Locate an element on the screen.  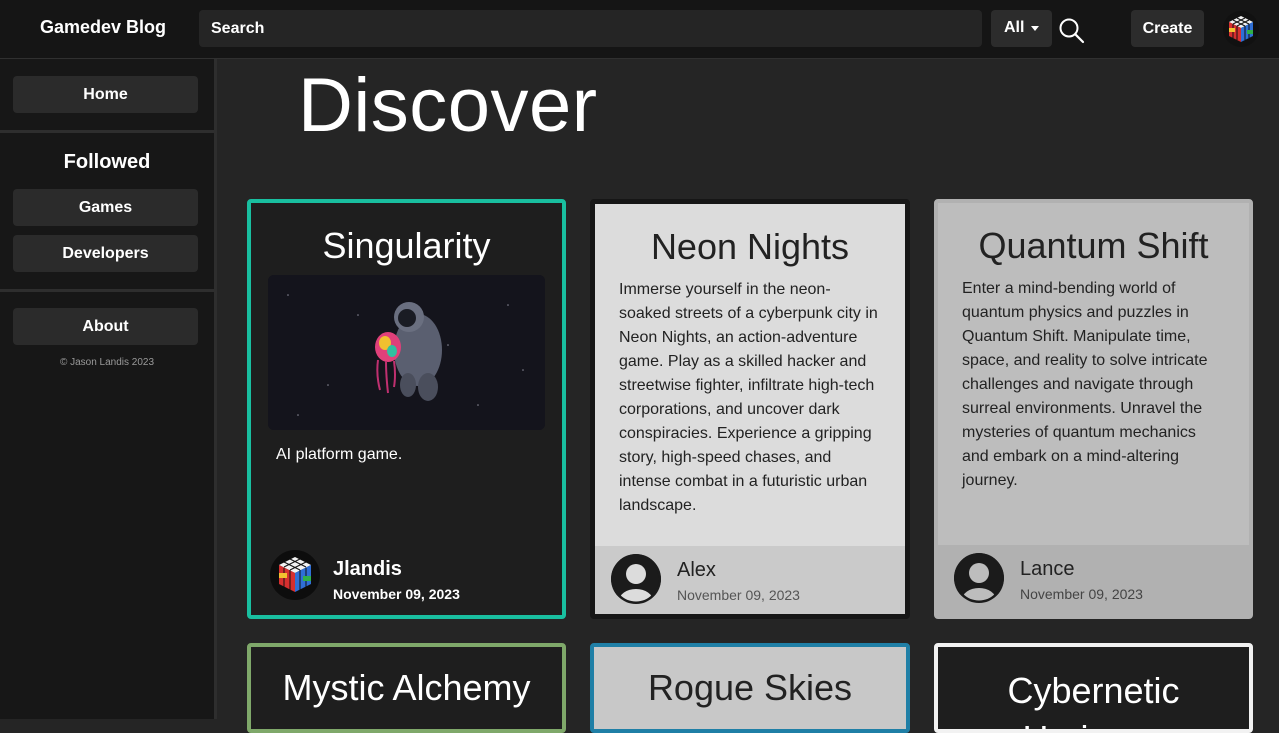
profile-avatar is located at coordinates (1241, 29).